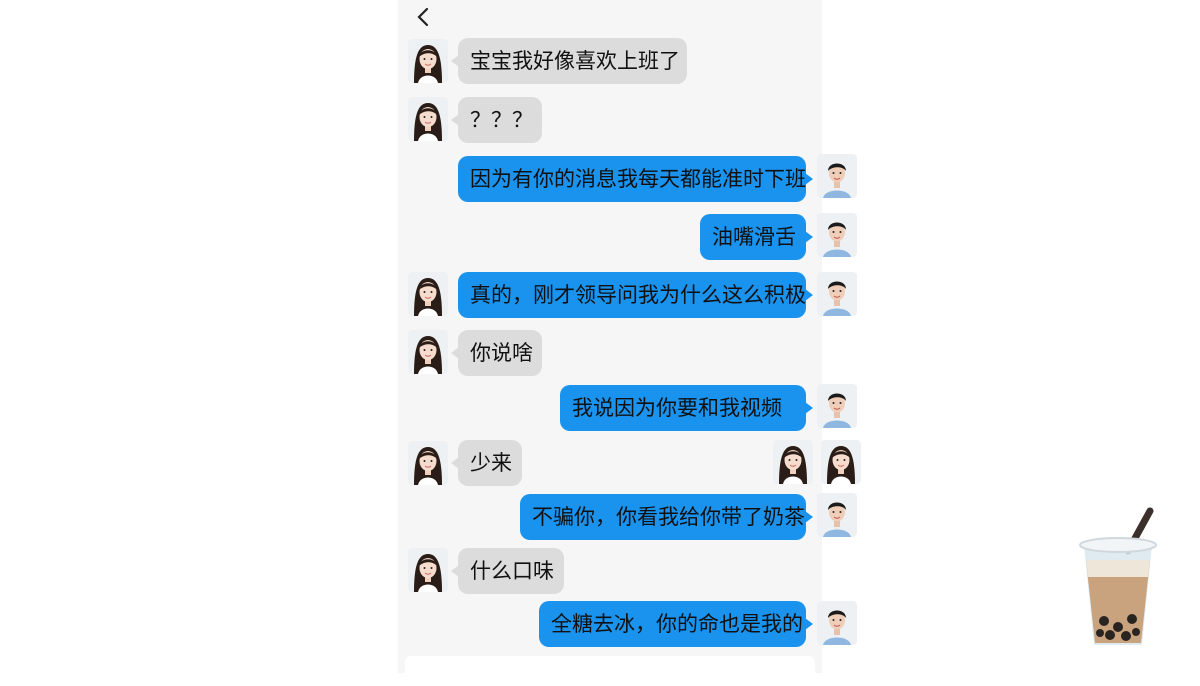  Describe the element at coordinates (507, 571) in the screenshot. I see `message-bubble-incoming: 什么口味` at that location.